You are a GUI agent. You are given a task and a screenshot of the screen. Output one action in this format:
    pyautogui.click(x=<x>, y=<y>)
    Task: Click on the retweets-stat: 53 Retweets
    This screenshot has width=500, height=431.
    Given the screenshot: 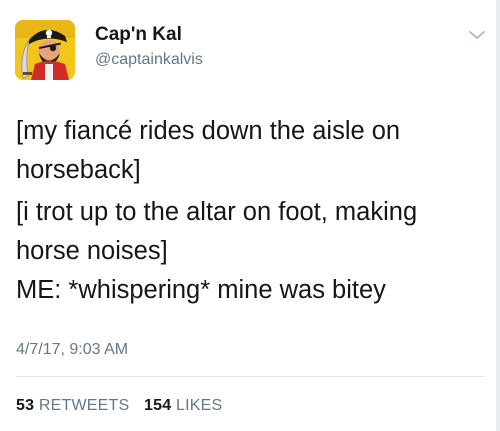 What is the action you would take?
    pyautogui.click(x=72, y=406)
    